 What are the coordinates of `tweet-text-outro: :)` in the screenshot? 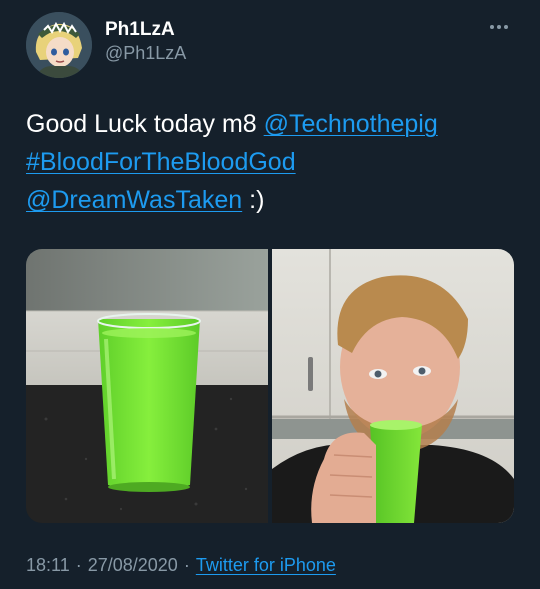 It's located at (253, 200).